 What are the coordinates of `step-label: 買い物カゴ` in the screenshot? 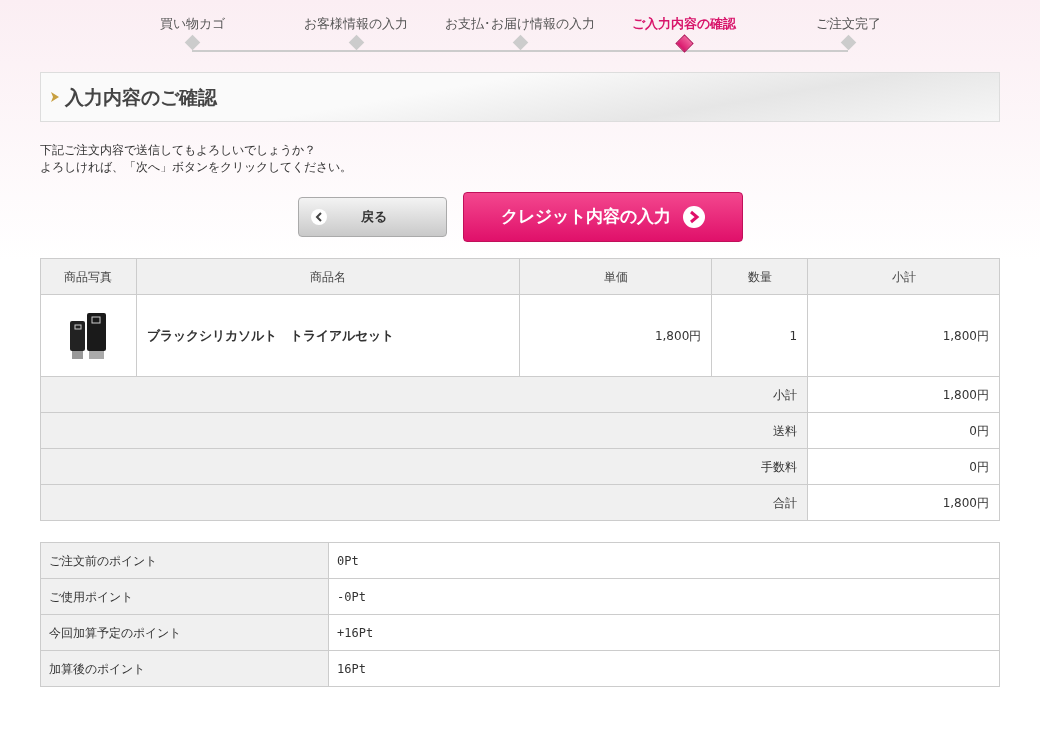 It's located at (192, 24).